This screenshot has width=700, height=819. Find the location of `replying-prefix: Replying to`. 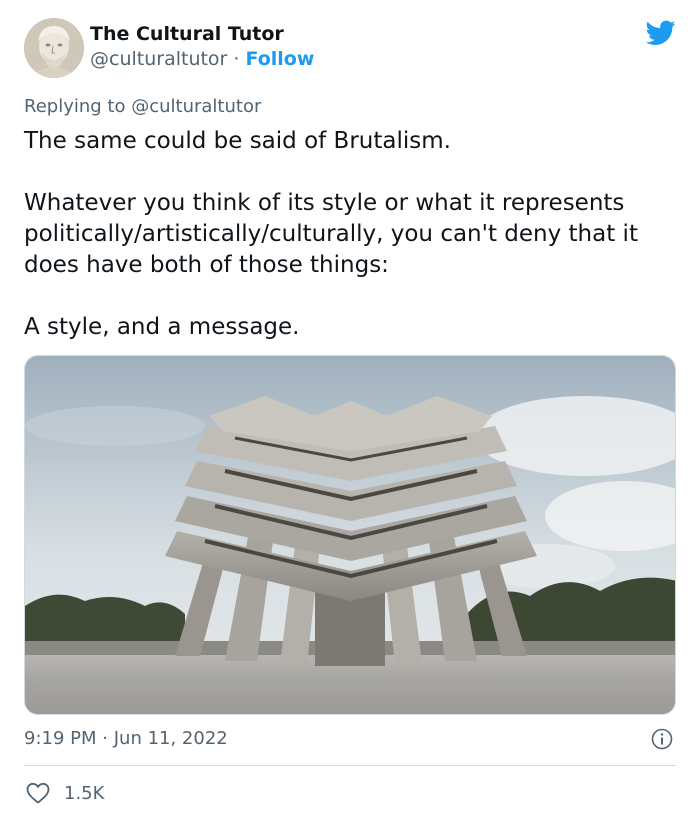

replying-prefix: Replying to is located at coordinates (75, 106).